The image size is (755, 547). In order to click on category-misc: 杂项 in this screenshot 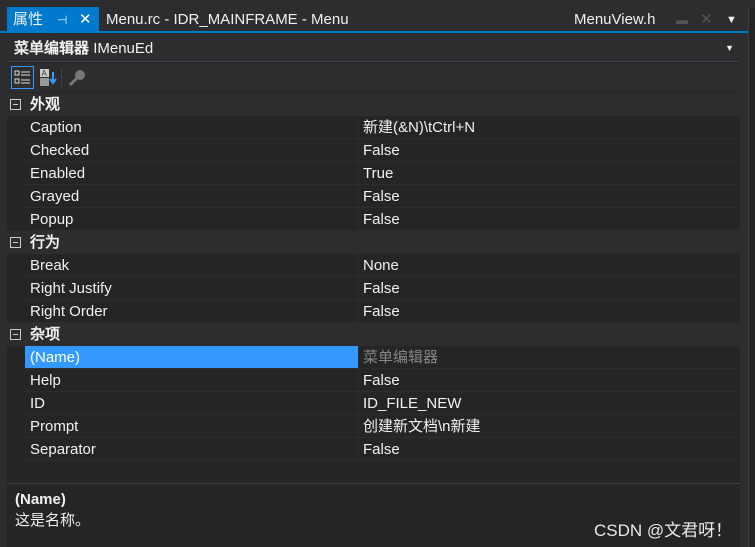, I will do `click(373, 334)`.